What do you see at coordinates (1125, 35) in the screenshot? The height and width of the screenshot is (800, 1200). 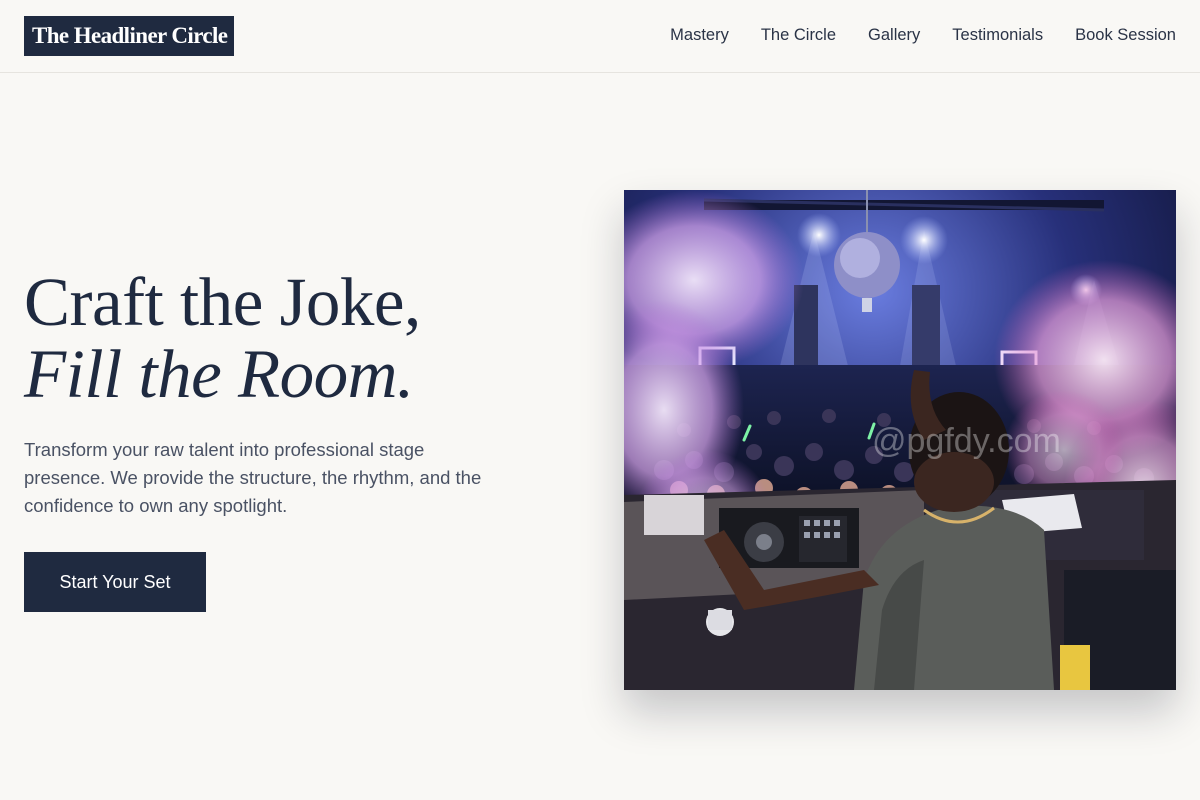 I see `nav-link-book-session: Book Session` at bounding box center [1125, 35].